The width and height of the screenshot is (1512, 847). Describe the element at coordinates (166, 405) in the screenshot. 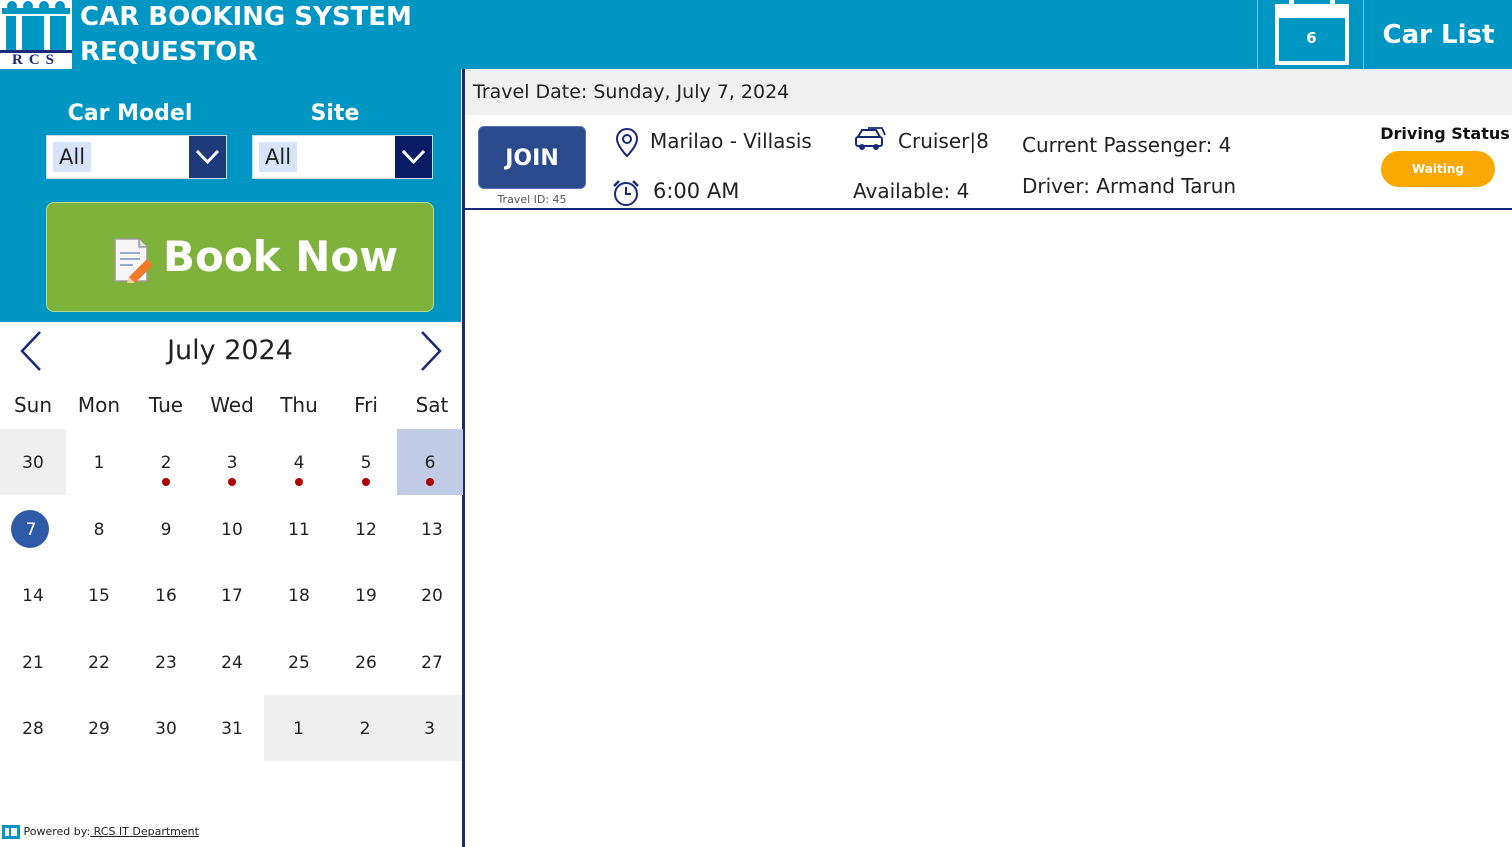

I see `weekday-label: Tue` at that location.